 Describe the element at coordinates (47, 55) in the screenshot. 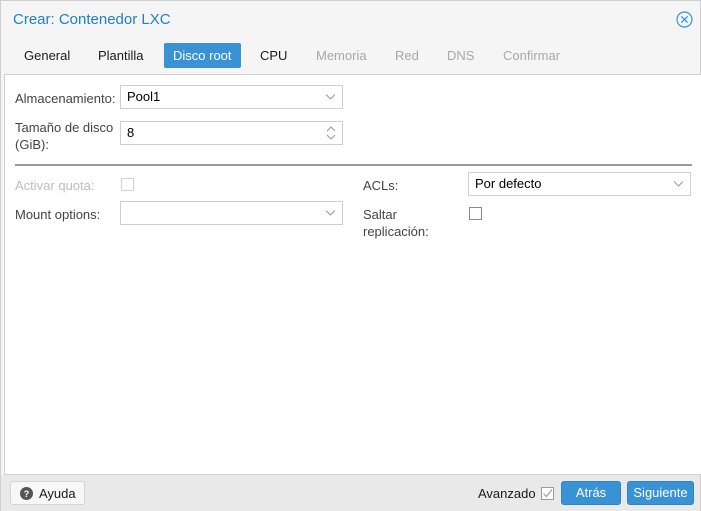

I see `tab-general: General` at that location.